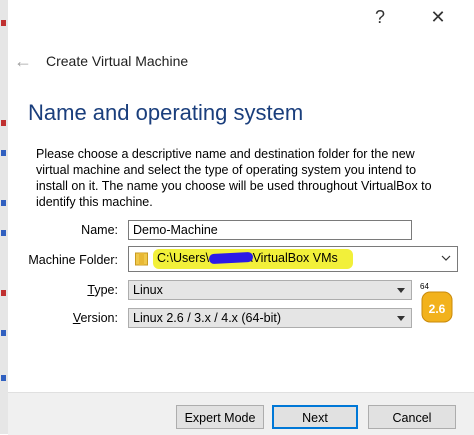  What do you see at coordinates (412, 417) in the screenshot?
I see `cancel-button: Cancel` at bounding box center [412, 417].